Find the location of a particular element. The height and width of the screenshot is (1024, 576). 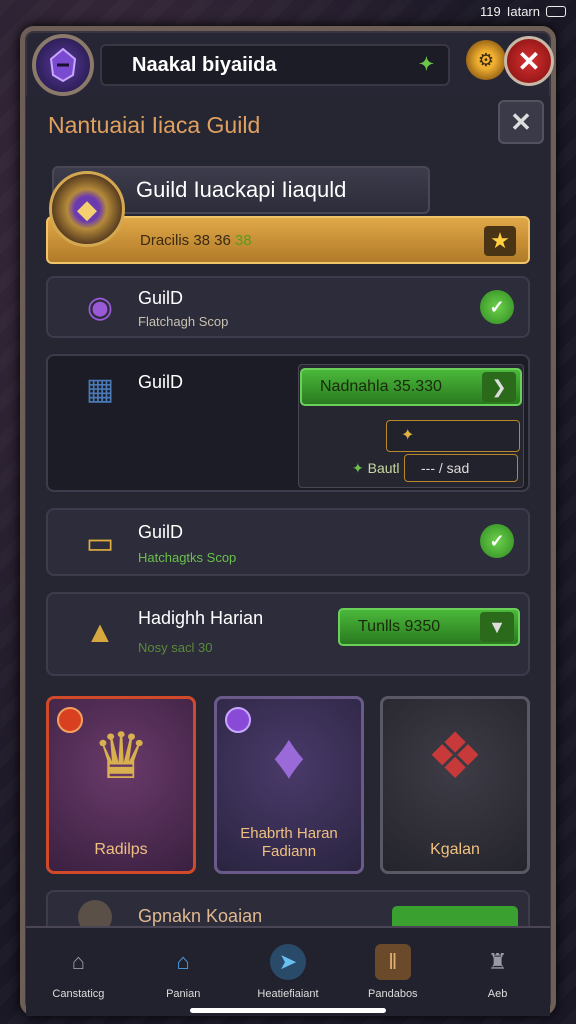

tab-label: Panian is located at coordinates (183, 994).